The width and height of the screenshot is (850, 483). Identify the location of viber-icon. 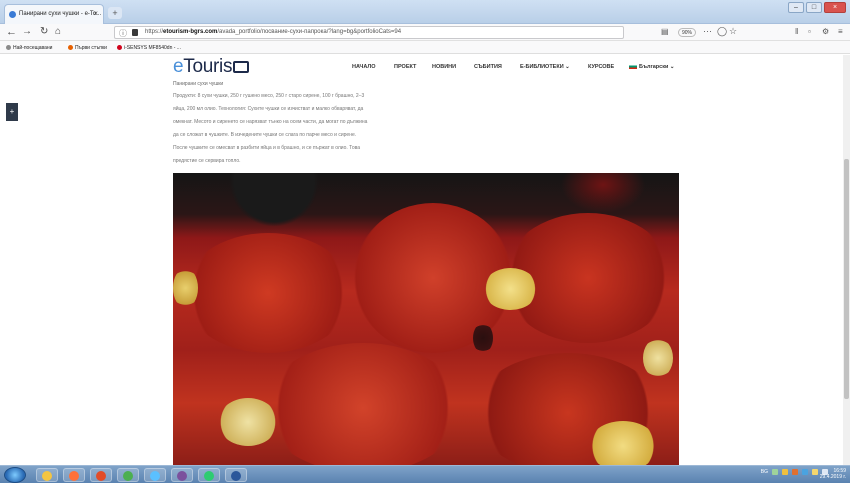
(182, 476).